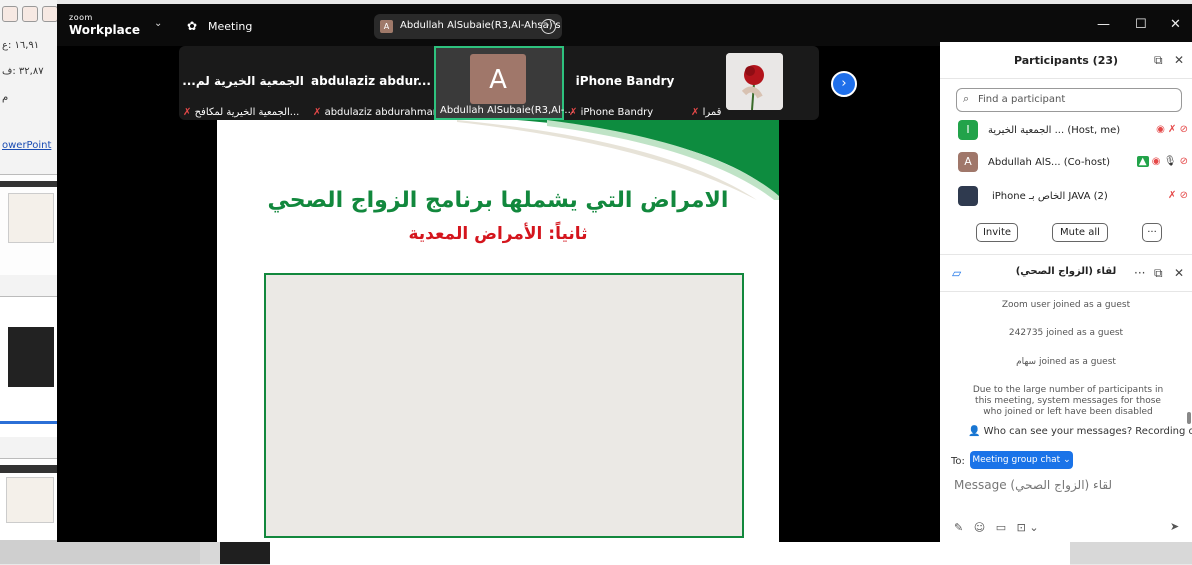 This screenshot has width=1192, height=565. I want to click on participant-row: I الجمعية الخيرية ... (Host, me) ◉ ✗ ⊘, so click(1066, 131).